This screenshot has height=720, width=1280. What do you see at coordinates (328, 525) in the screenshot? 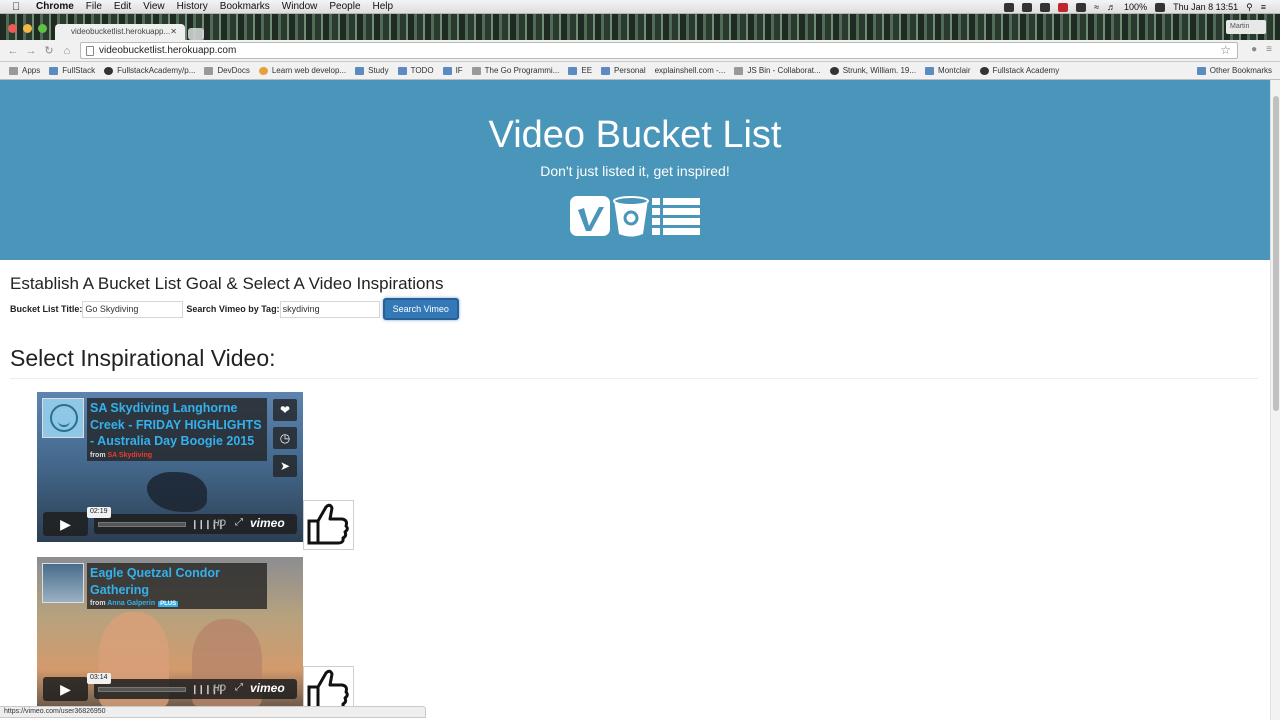
I see `select-video-button` at bounding box center [328, 525].